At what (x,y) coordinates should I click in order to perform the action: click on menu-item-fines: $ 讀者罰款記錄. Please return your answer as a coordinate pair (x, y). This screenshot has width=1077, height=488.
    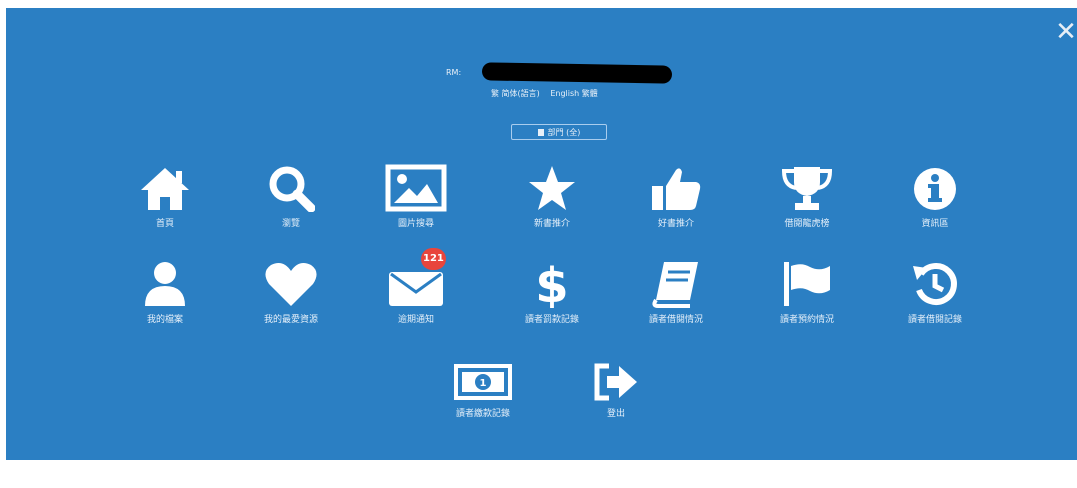
    Looking at the image, I should click on (552, 289).